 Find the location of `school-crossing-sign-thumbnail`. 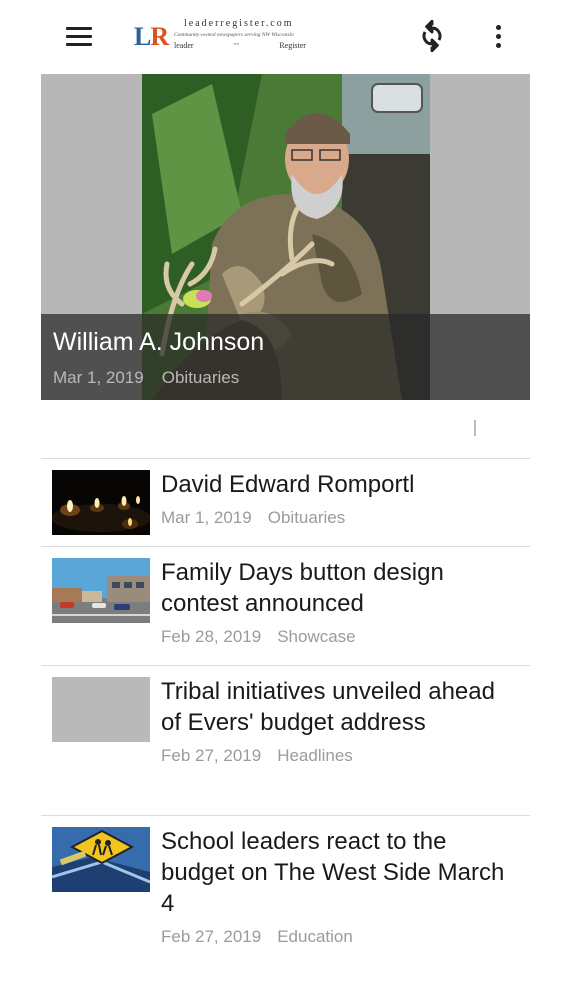

school-crossing-sign-thumbnail is located at coordinates (101, 859).